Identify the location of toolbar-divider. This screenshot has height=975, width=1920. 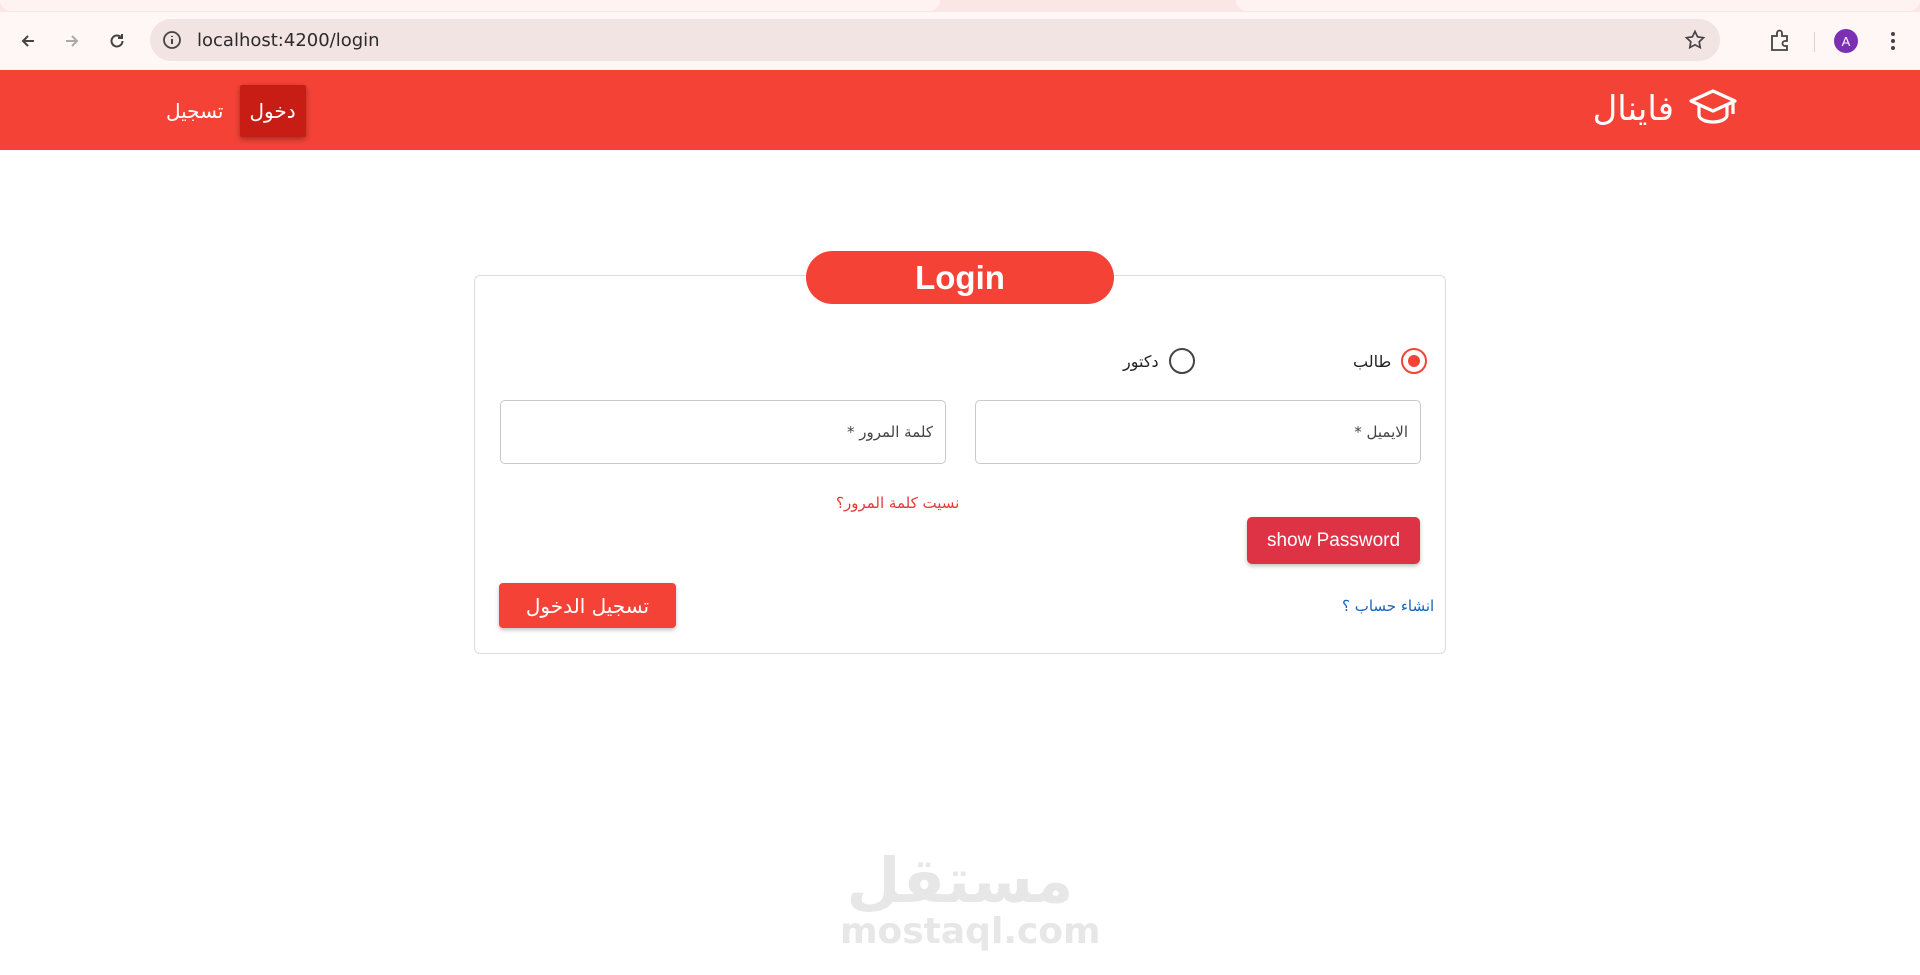
(1814, 42).